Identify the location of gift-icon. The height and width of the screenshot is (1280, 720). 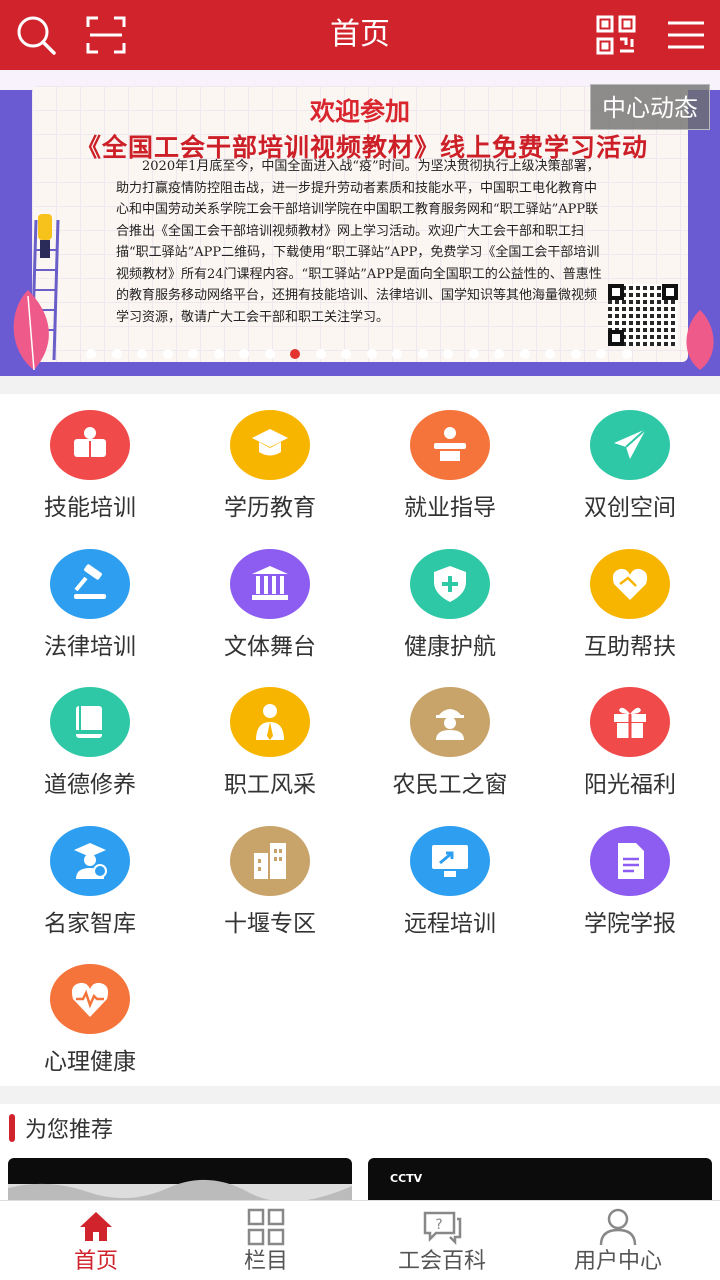
(630, 722).